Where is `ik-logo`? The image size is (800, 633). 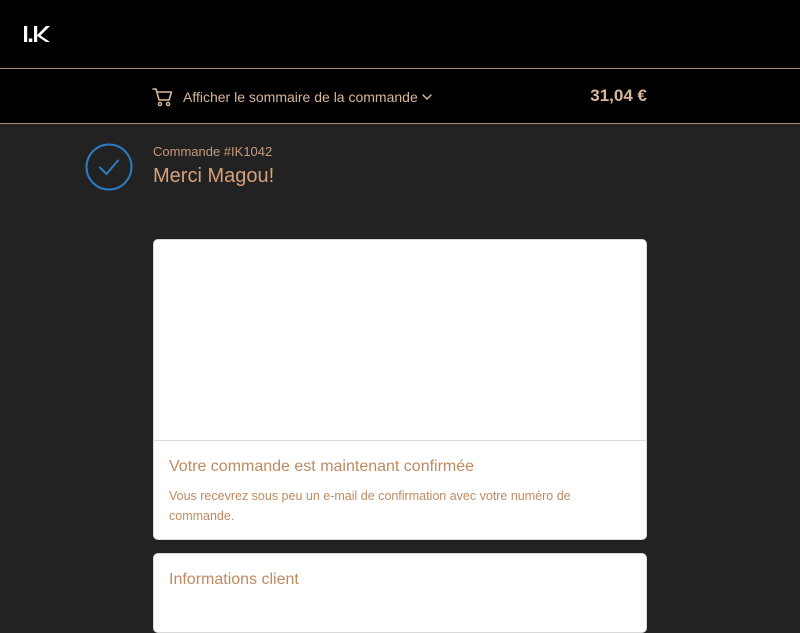
ik-logo is located at coordinates (38, 34).